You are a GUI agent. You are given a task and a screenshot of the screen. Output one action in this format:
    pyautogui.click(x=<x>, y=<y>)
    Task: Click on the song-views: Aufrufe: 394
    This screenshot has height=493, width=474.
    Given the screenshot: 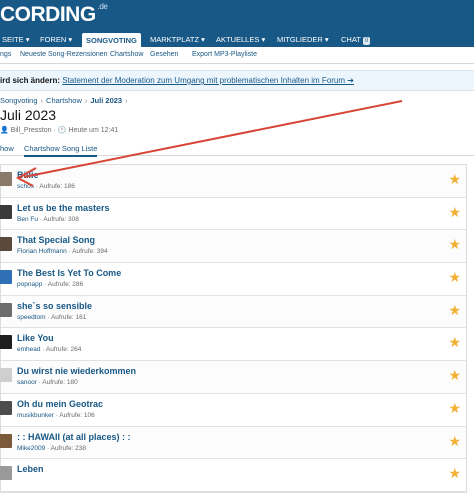 What is the action you would take?
    pyautogui.click(x=90, y=252)
    